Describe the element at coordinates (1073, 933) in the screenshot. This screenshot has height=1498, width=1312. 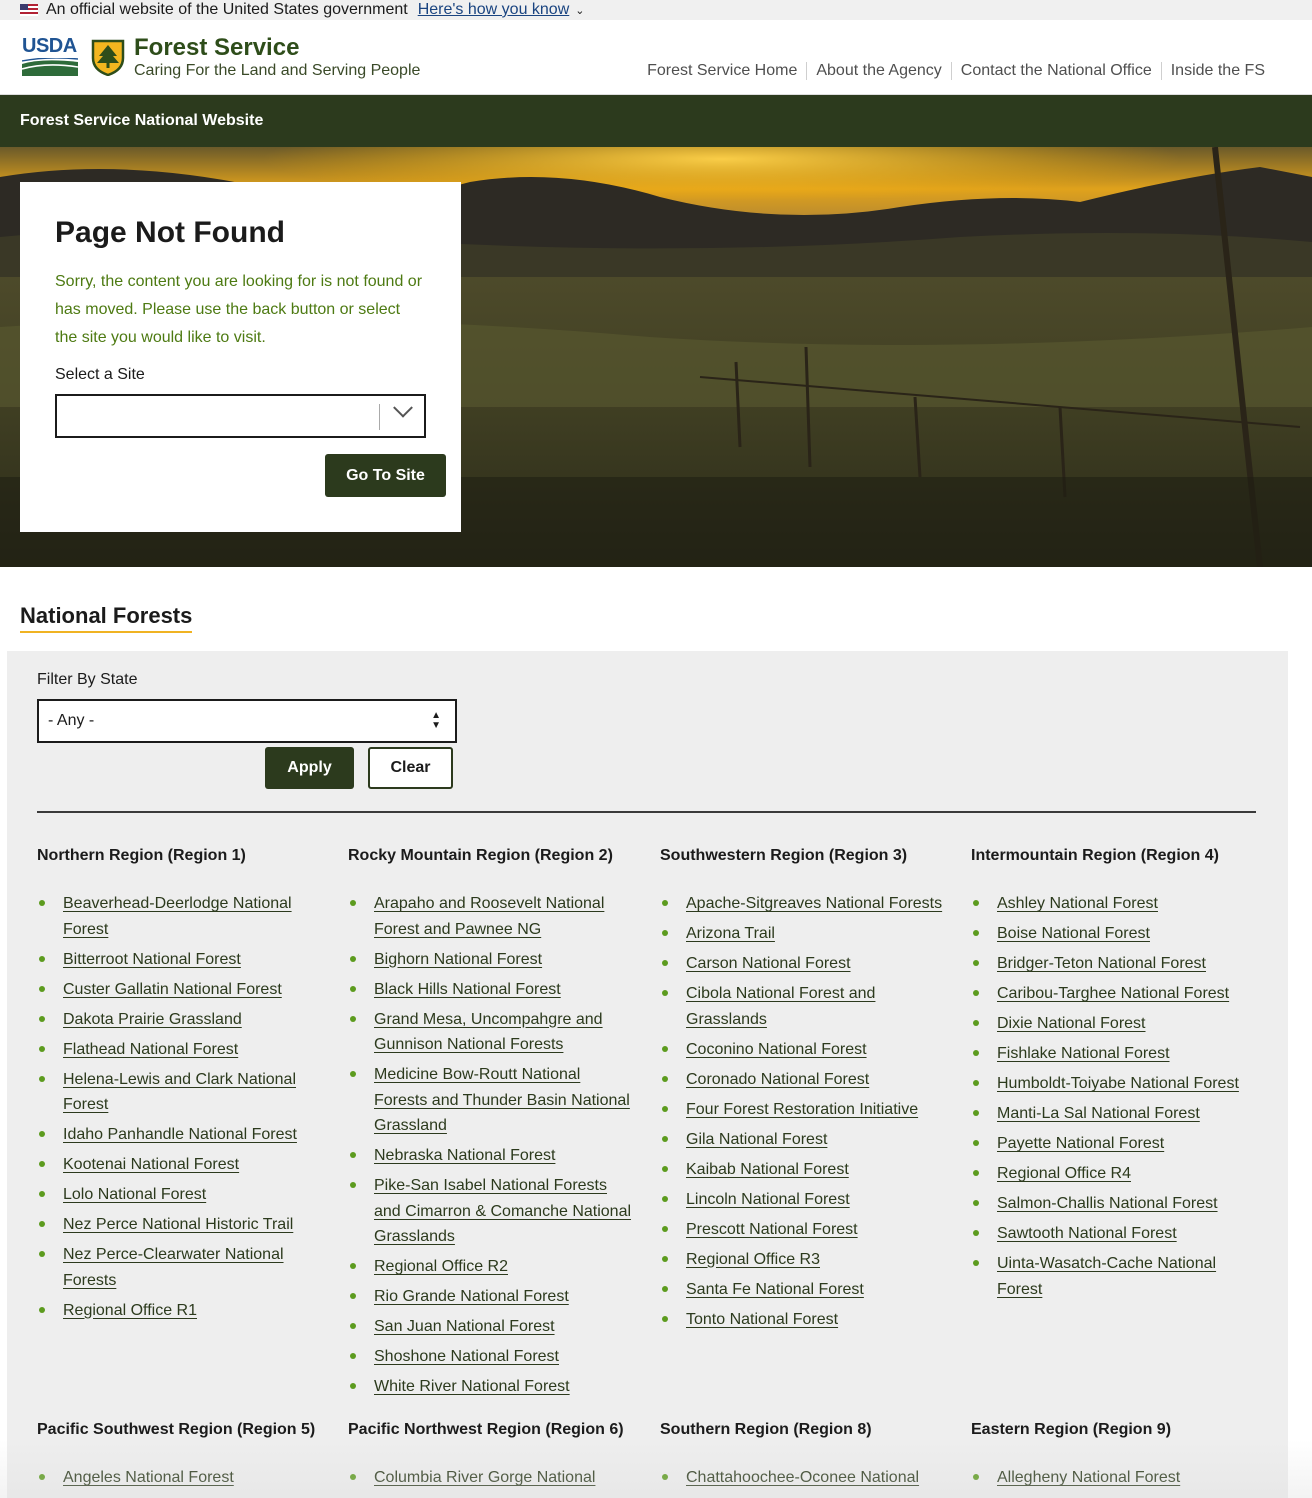
I see `forest-link: Boise National Forest` at that location.